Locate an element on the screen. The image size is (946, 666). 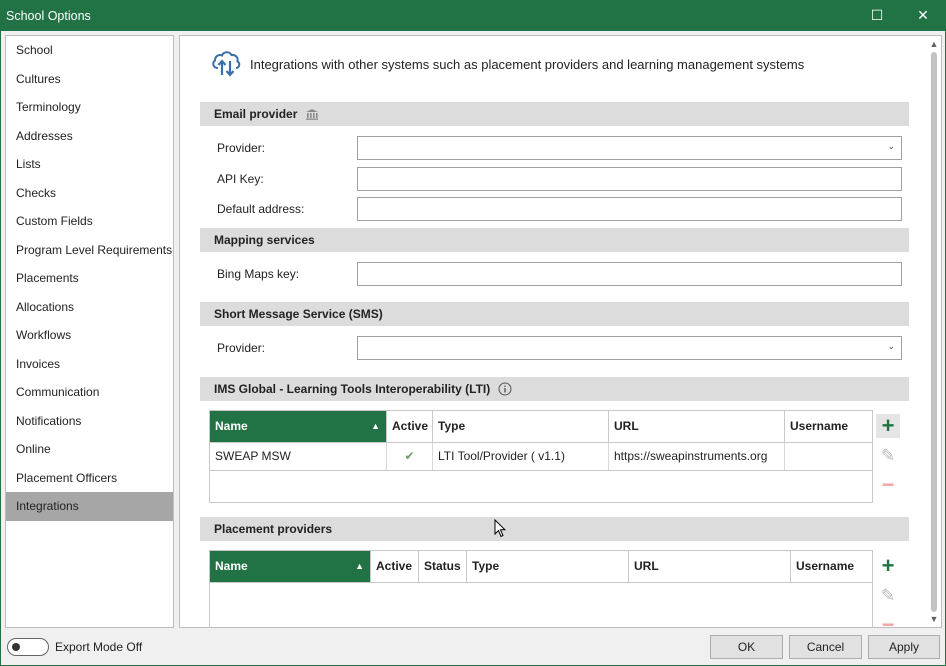
maximize-icon: ☐ is located at coordinates (877, 15).